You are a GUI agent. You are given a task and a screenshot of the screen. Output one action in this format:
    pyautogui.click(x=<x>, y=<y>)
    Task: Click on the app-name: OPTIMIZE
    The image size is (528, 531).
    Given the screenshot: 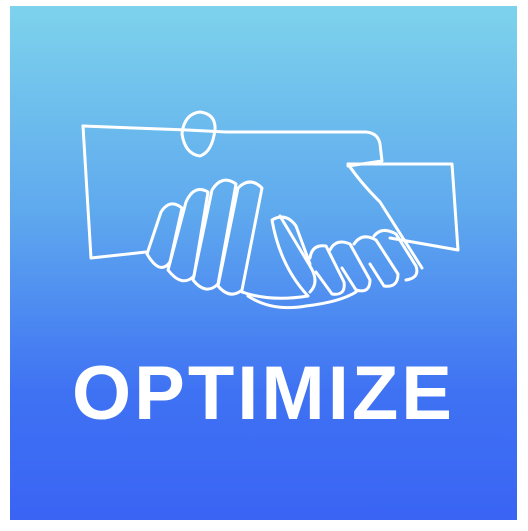 What is the action you would take?
    pyautogui.click(x=263, y=393)
    